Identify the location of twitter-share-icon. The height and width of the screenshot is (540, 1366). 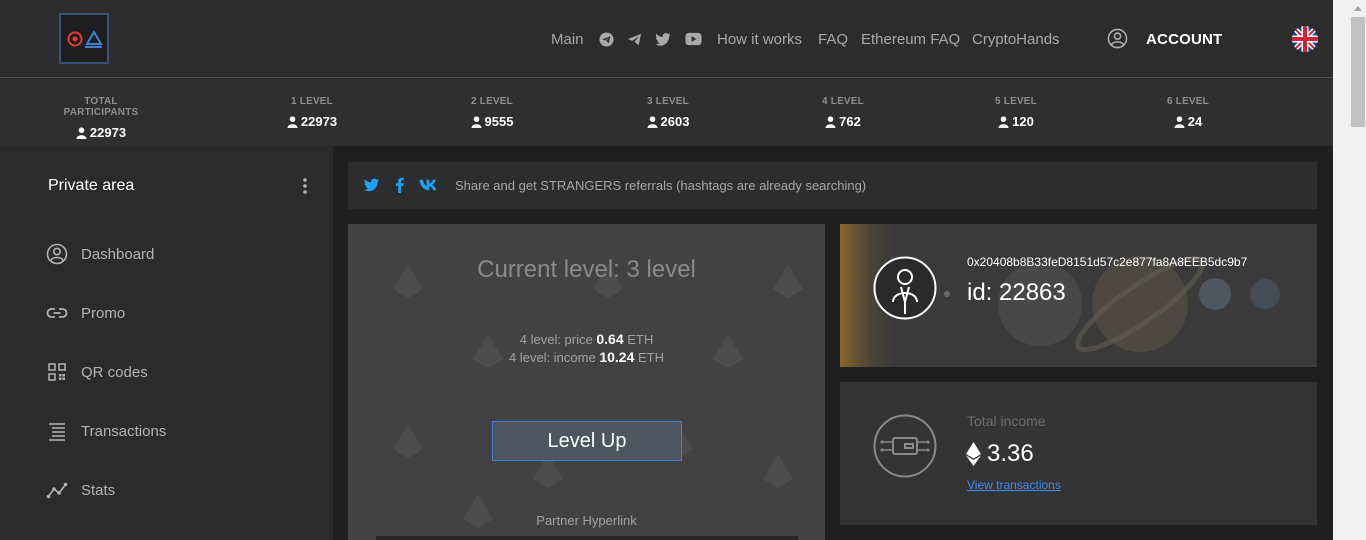
(371, 185).